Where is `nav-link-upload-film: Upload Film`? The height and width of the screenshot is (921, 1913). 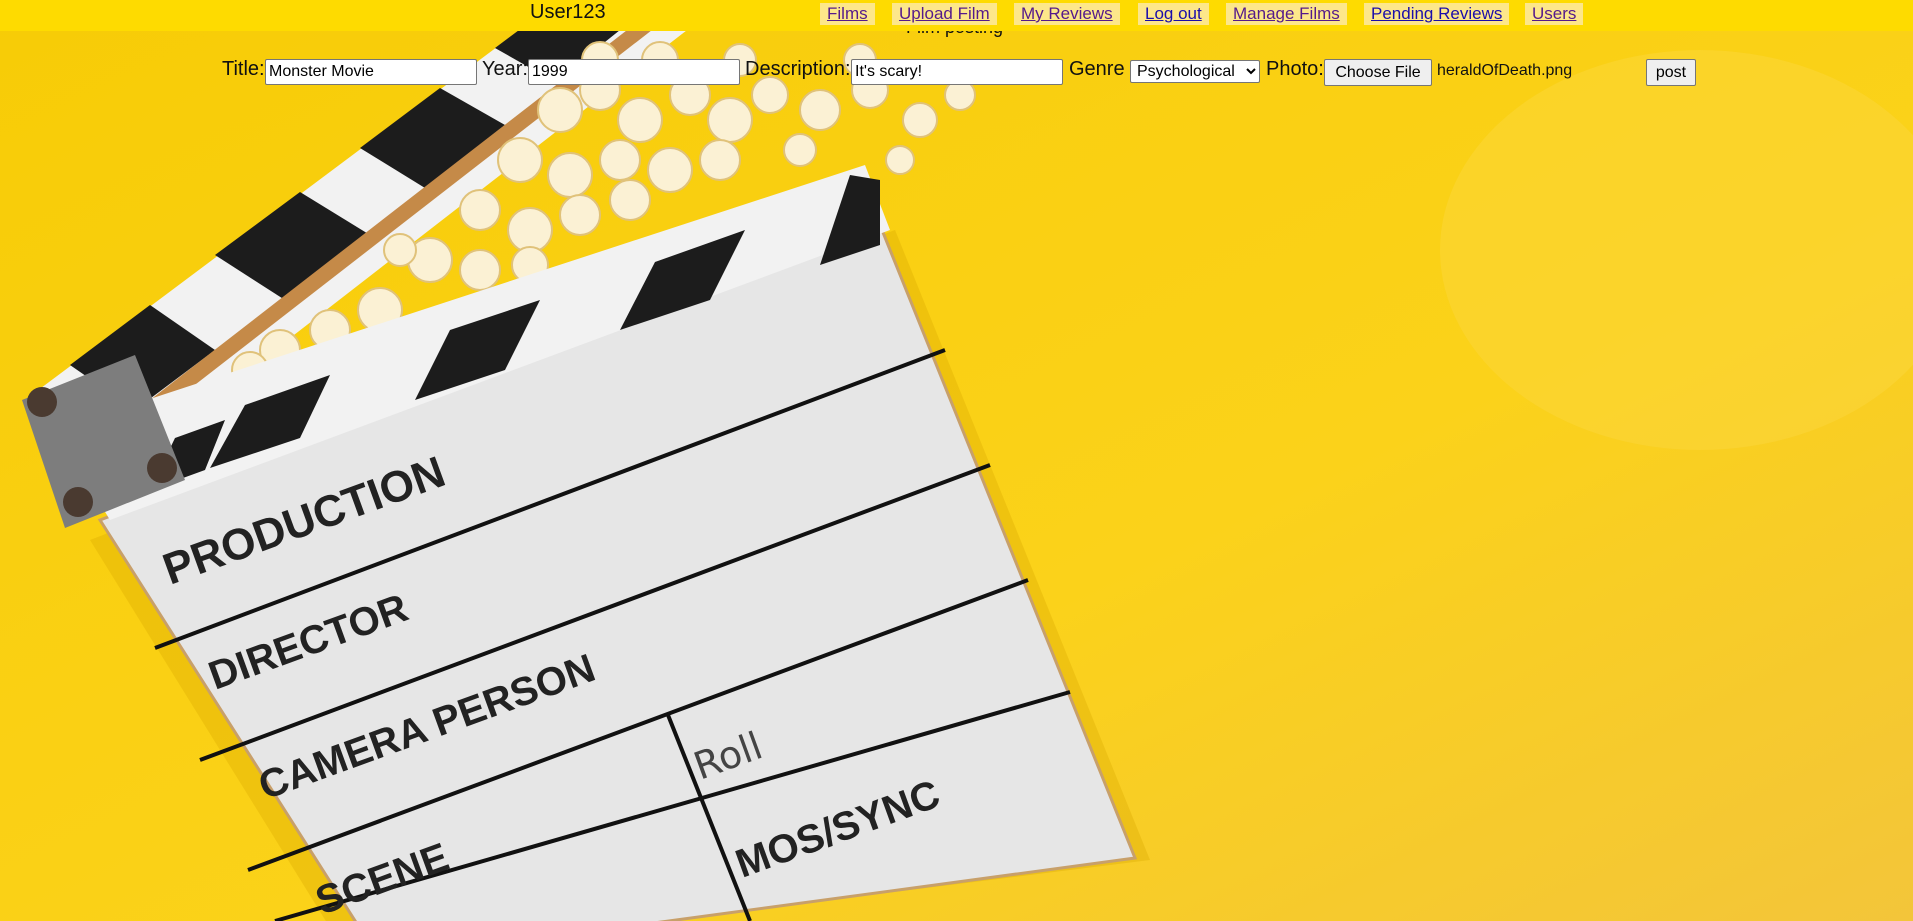 nav-link-upload-film: Upload Film is located at coordinates (944, 14).